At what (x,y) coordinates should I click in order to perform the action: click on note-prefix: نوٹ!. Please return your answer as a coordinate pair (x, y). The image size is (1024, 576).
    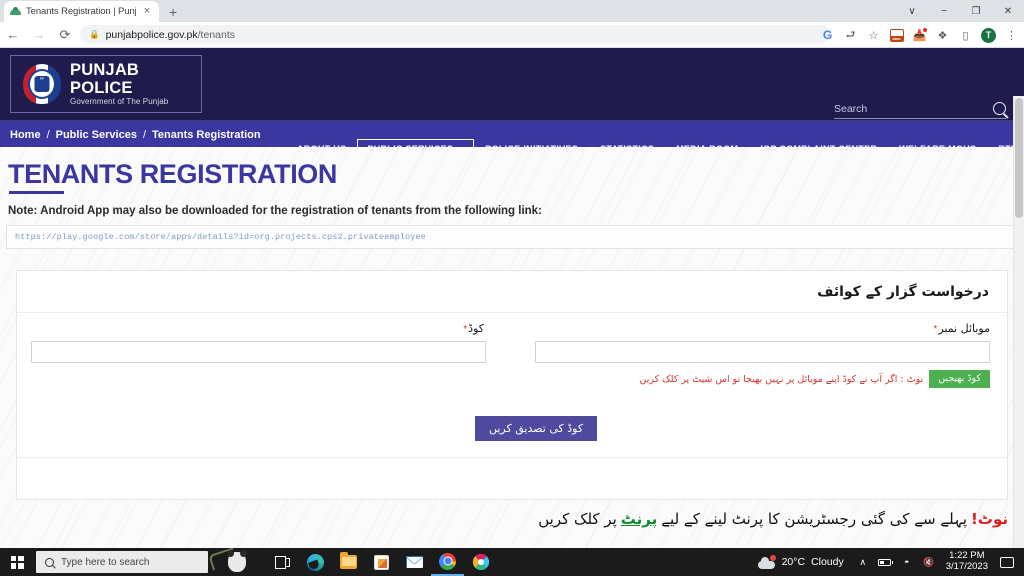
    Looking at the image, I should click on (989, 519).